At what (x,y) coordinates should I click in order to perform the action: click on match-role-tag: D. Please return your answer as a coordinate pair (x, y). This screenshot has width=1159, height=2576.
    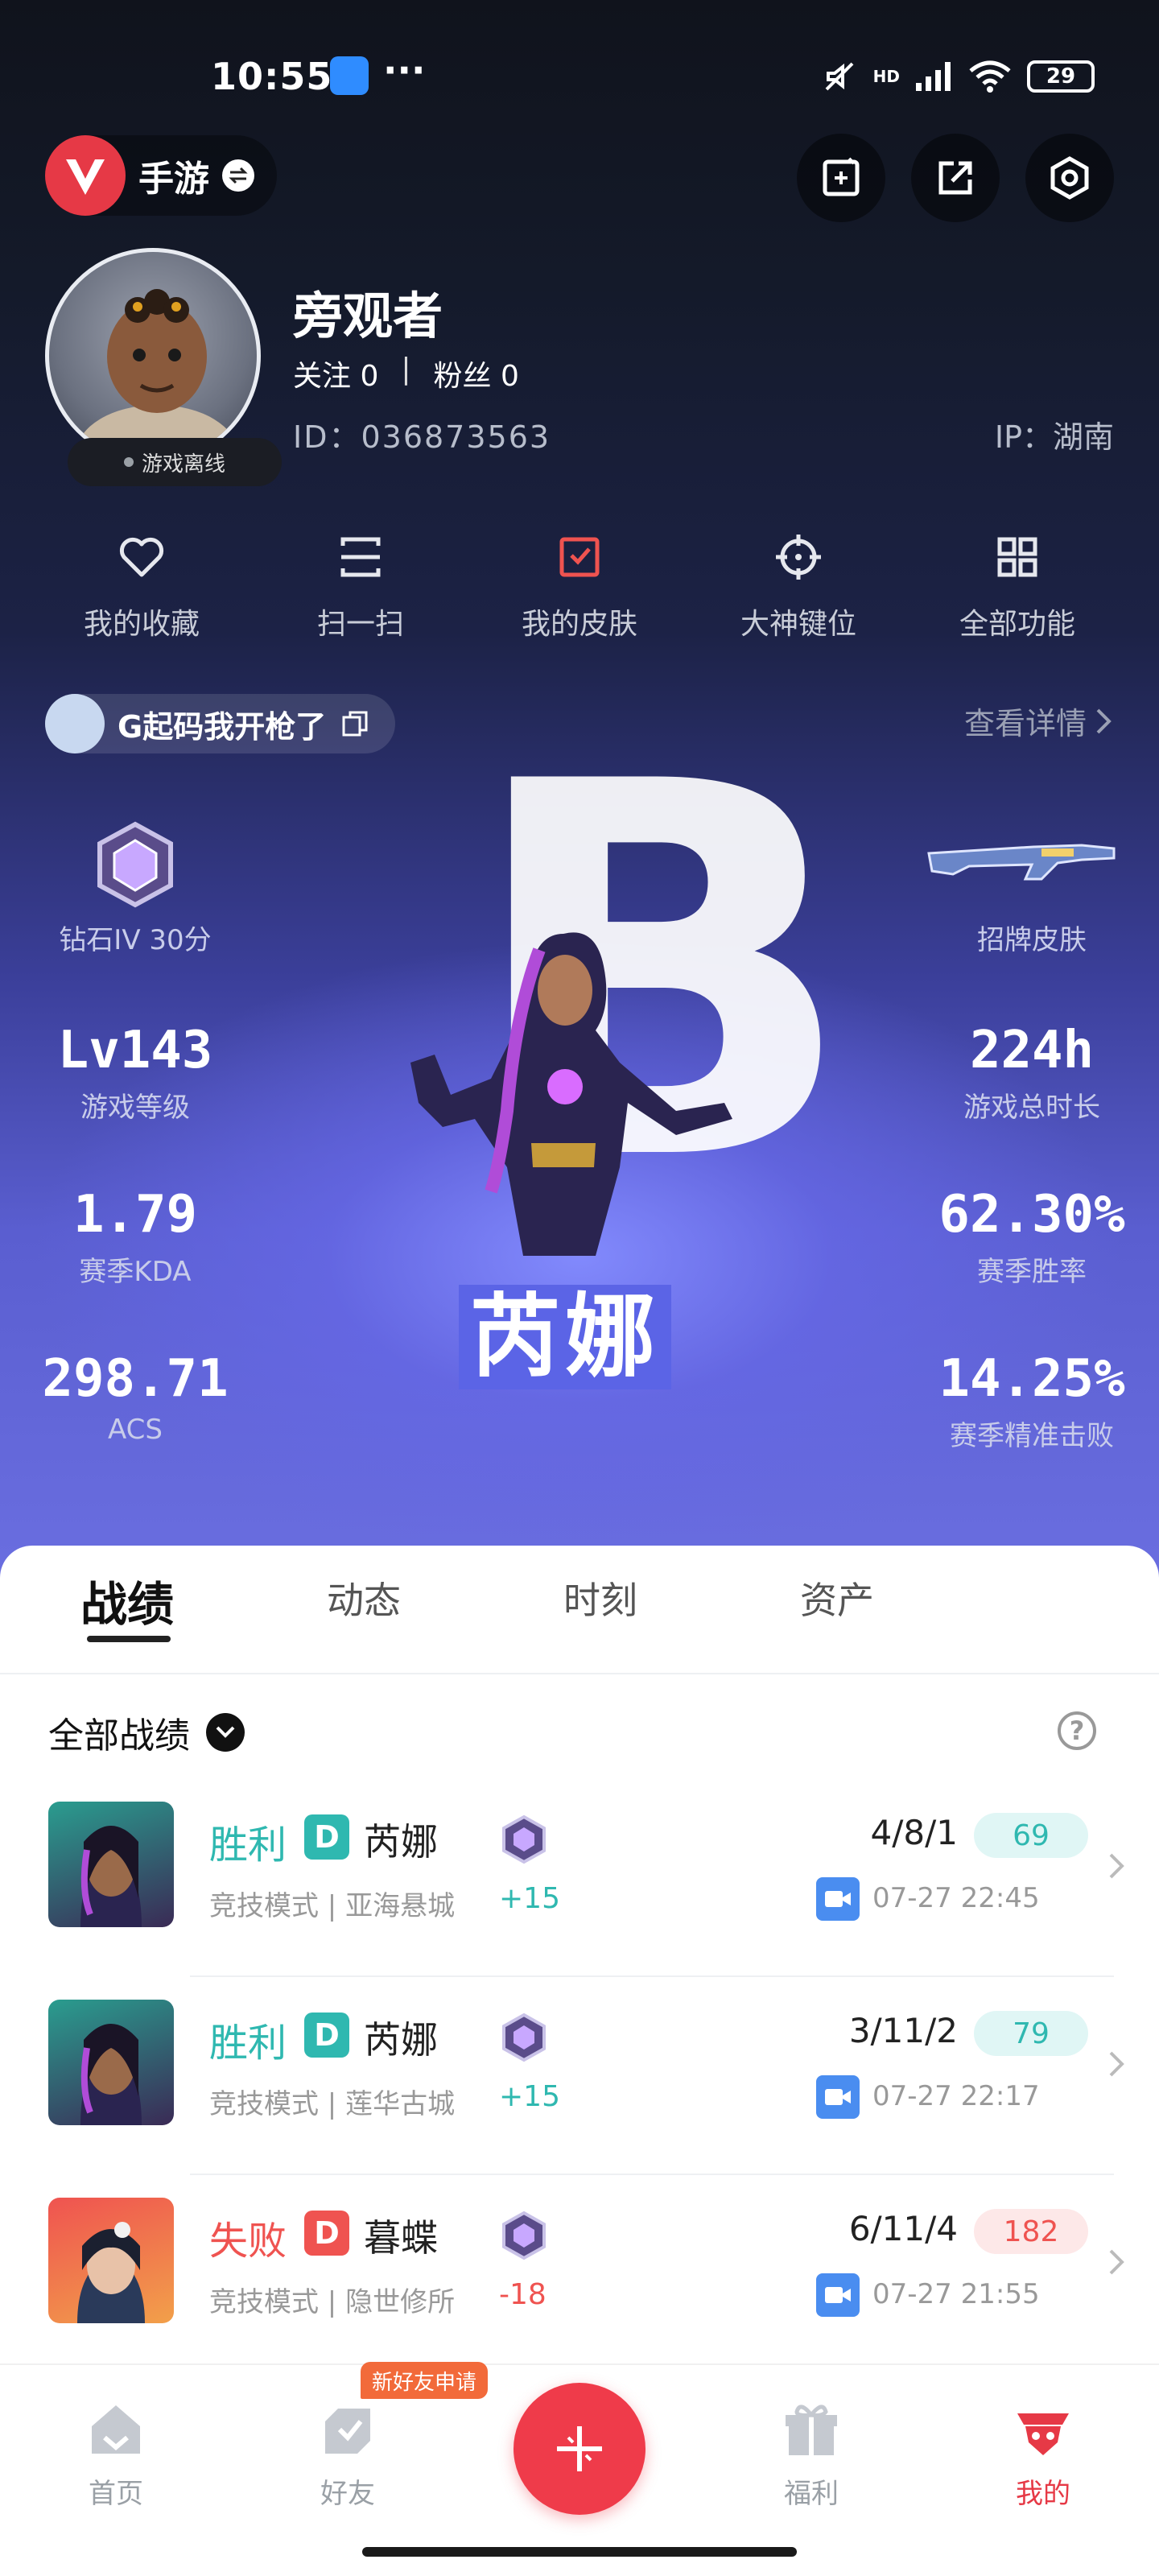
    Looking at the image, I should click on (326, 2035).